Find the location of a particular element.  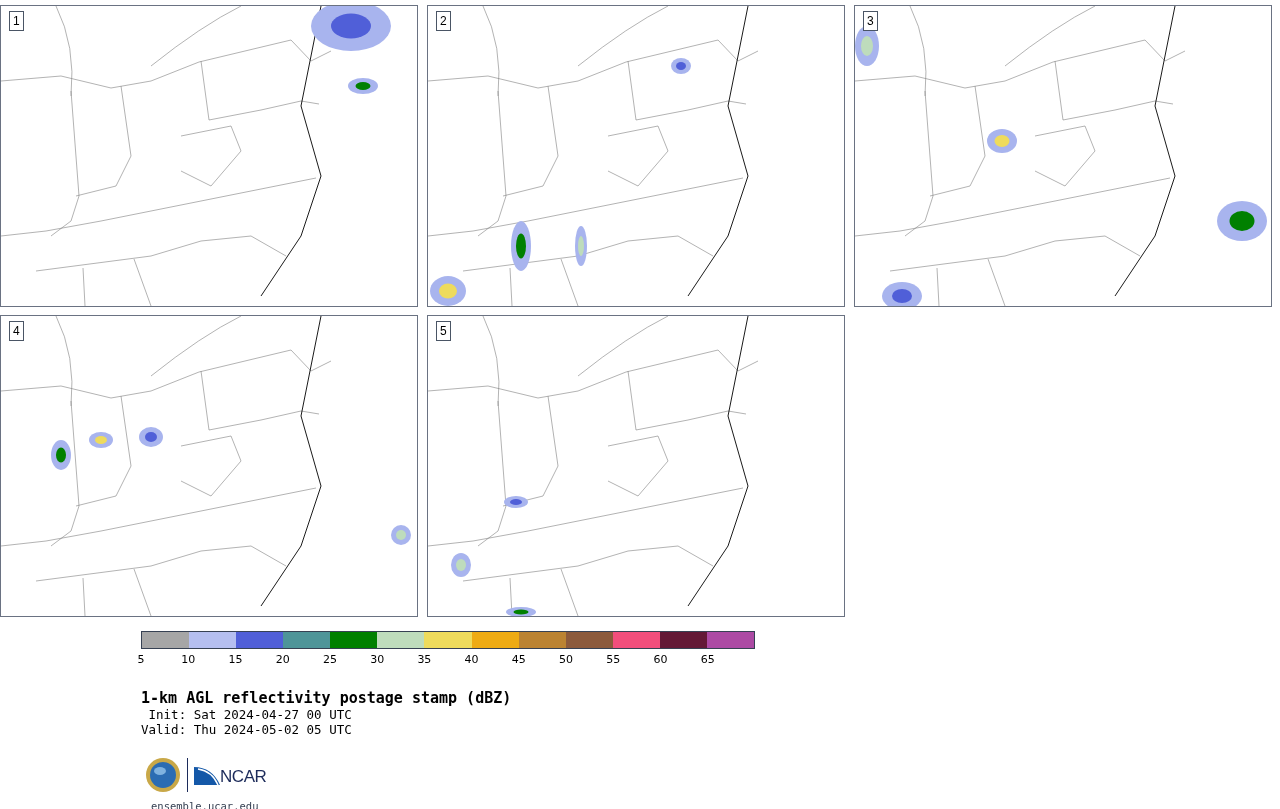

ncar-logo-icon is located at coordinates (207, 775).